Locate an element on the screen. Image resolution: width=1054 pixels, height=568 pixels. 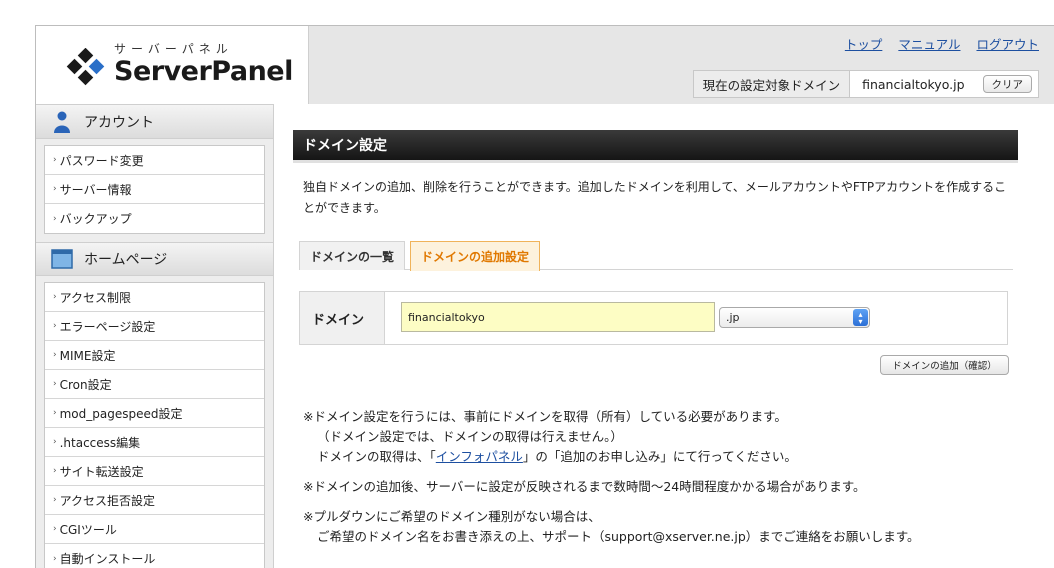
window-icon is located at coordinates (62, 259).